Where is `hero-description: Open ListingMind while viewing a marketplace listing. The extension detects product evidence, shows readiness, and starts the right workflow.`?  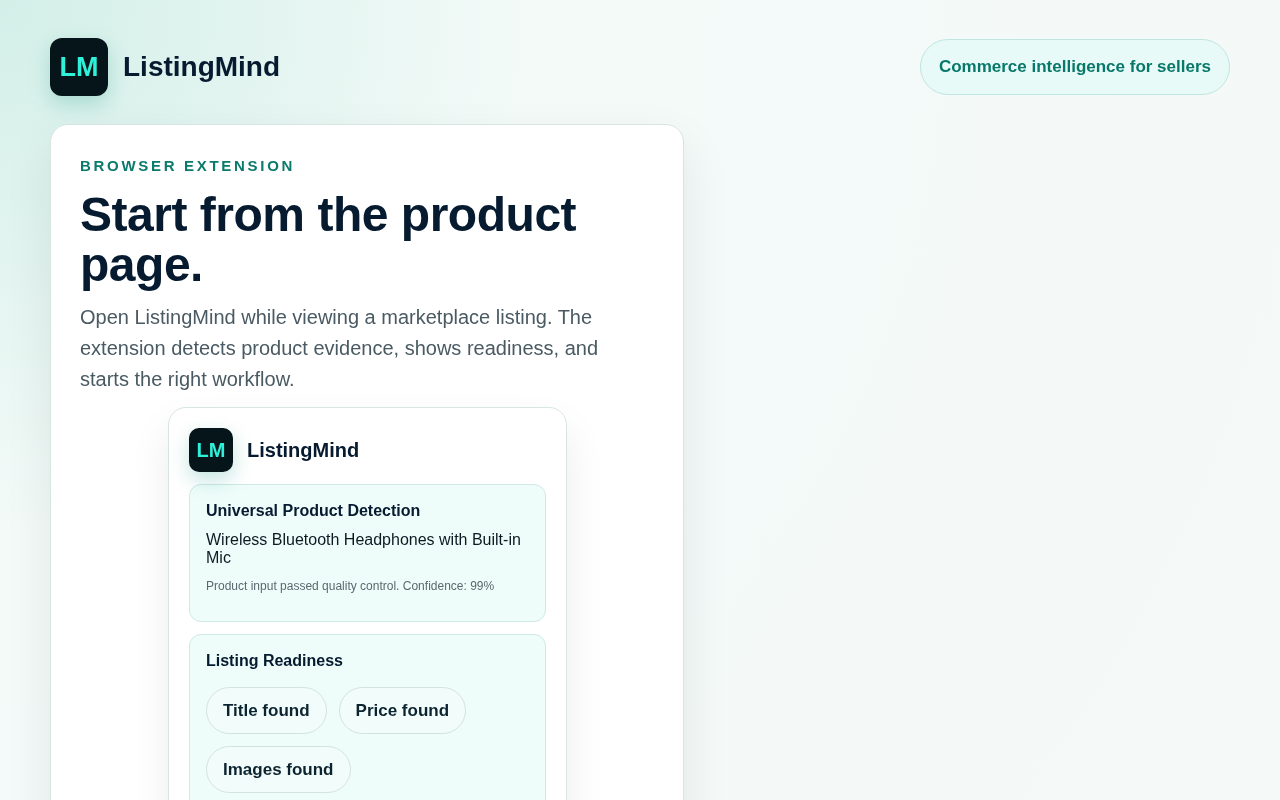 hero-description: Open ListingMind while viewing a marketplace listing. The extension detects product evidence, shows readiness, and starts the right workflow. is located at coordinates (340, 348).